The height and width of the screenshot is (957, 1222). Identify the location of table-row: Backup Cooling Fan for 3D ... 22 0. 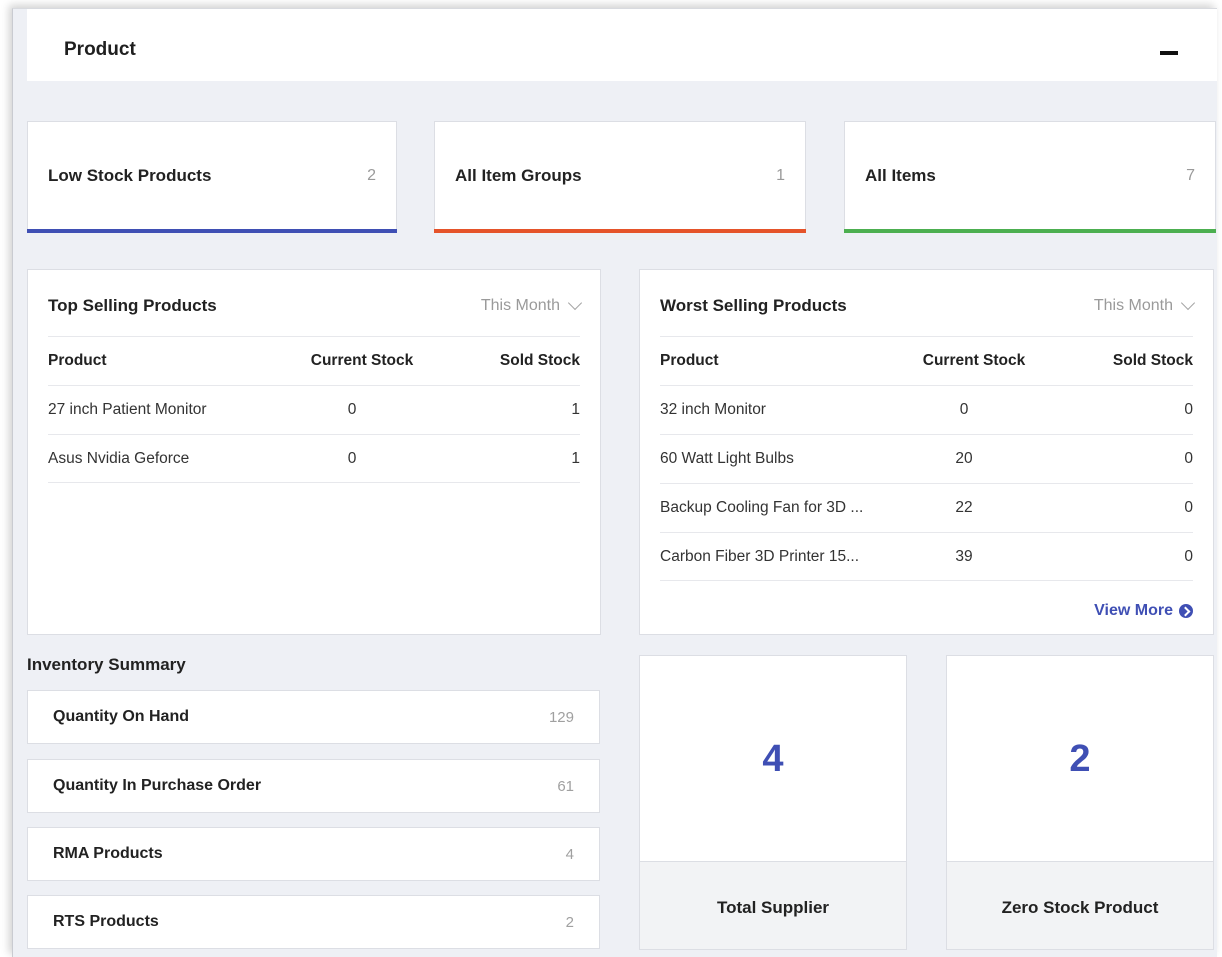
(926, 507).